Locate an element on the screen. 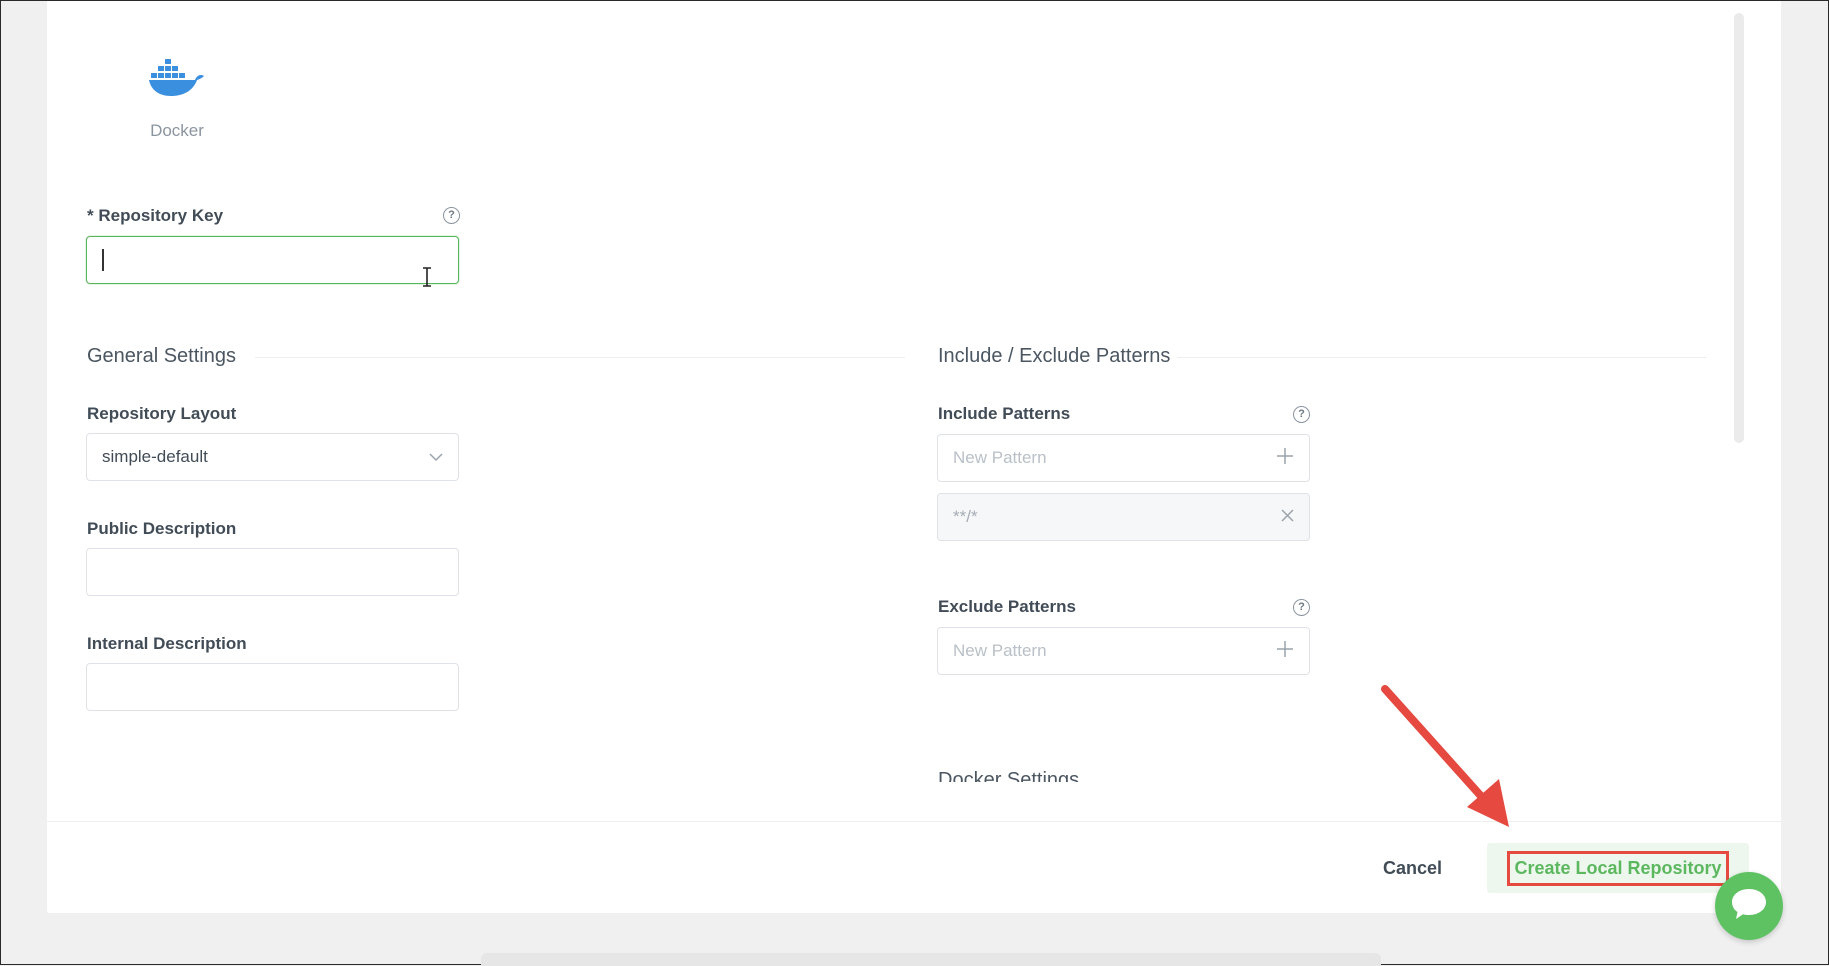  exclude-pattern-input: New Pattern is located at coordinates (1123, 651).